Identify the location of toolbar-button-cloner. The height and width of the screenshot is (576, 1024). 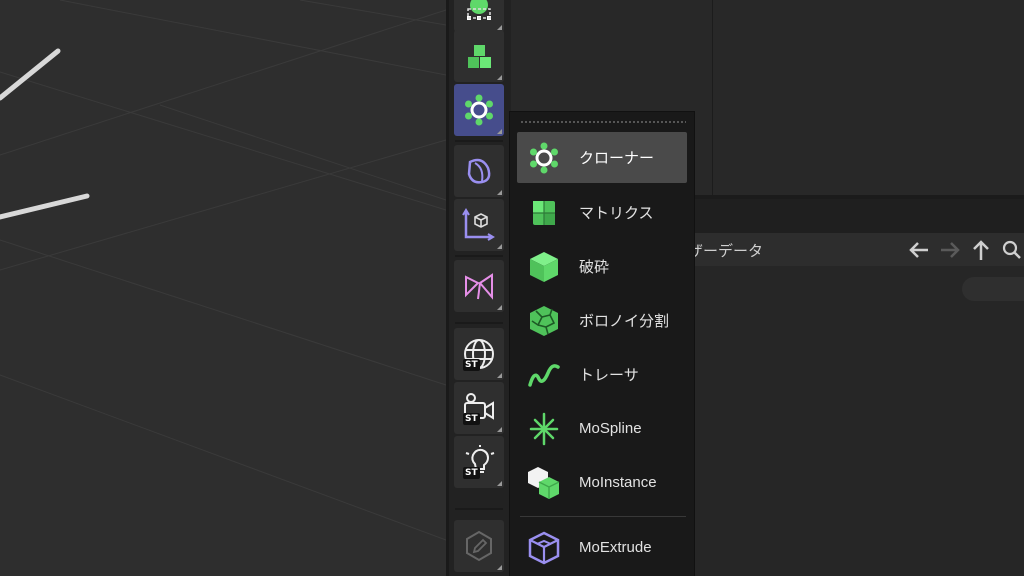
(479, 110).